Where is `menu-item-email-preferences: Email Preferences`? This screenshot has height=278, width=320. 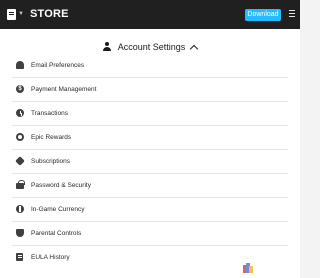 menu-item-email-preferences: Email Preferences is located at coordinates (150, 66).